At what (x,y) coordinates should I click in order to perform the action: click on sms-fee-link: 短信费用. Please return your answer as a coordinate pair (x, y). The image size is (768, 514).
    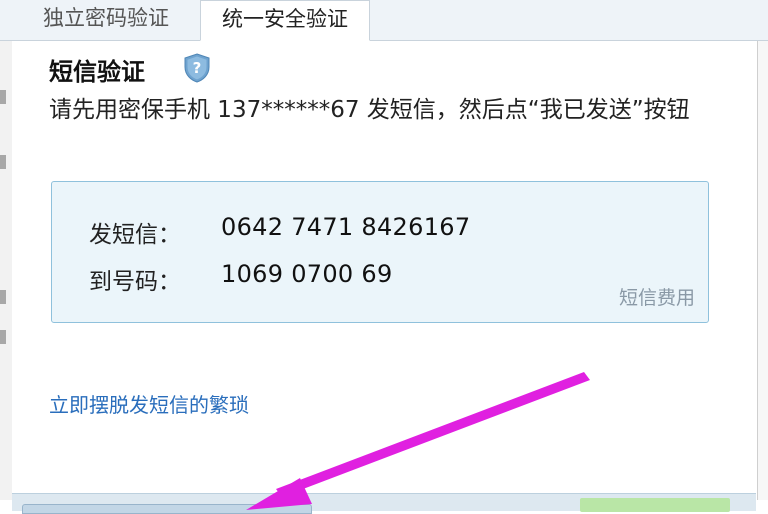
    Looking at the image, I should click on (657, 296).